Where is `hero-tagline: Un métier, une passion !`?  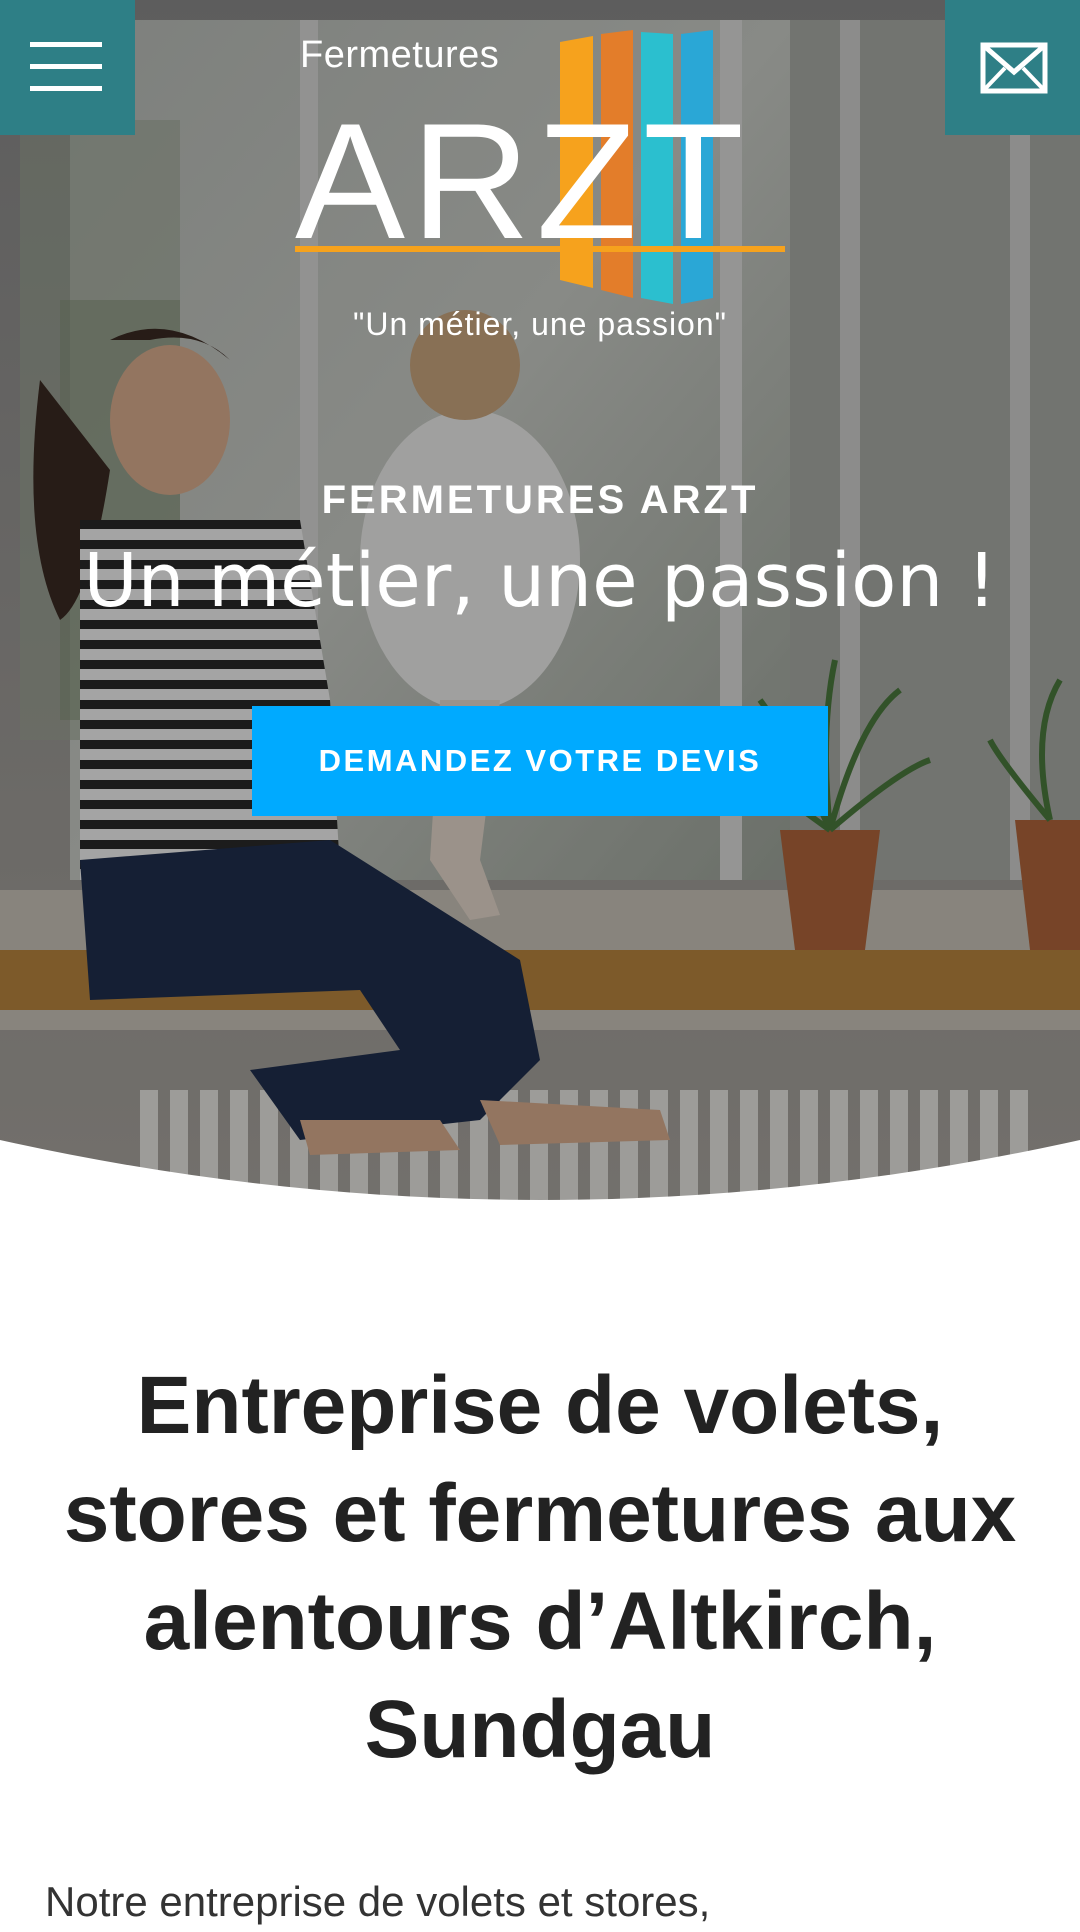 hero-tagline: Un métier, une passion ! is located at coordinates (540, 581).